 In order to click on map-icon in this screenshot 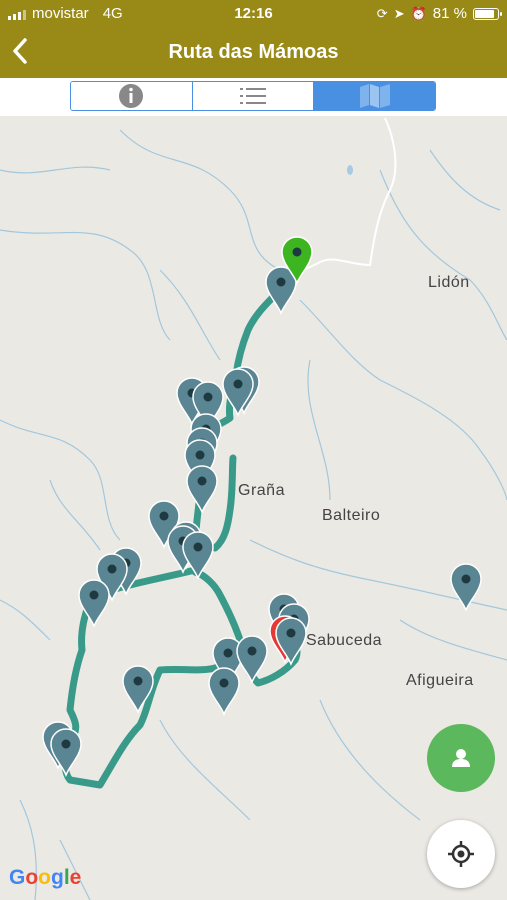, I will do `click(374, 96)`.